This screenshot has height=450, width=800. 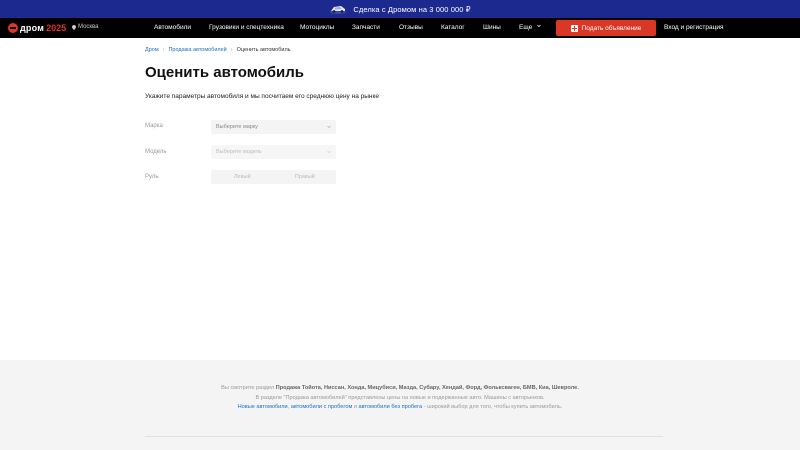 What do you see at coordinates (152, 50) in the screenshot?
I see `breadcrumb-home: Дром` at bounding box center [152, 50].